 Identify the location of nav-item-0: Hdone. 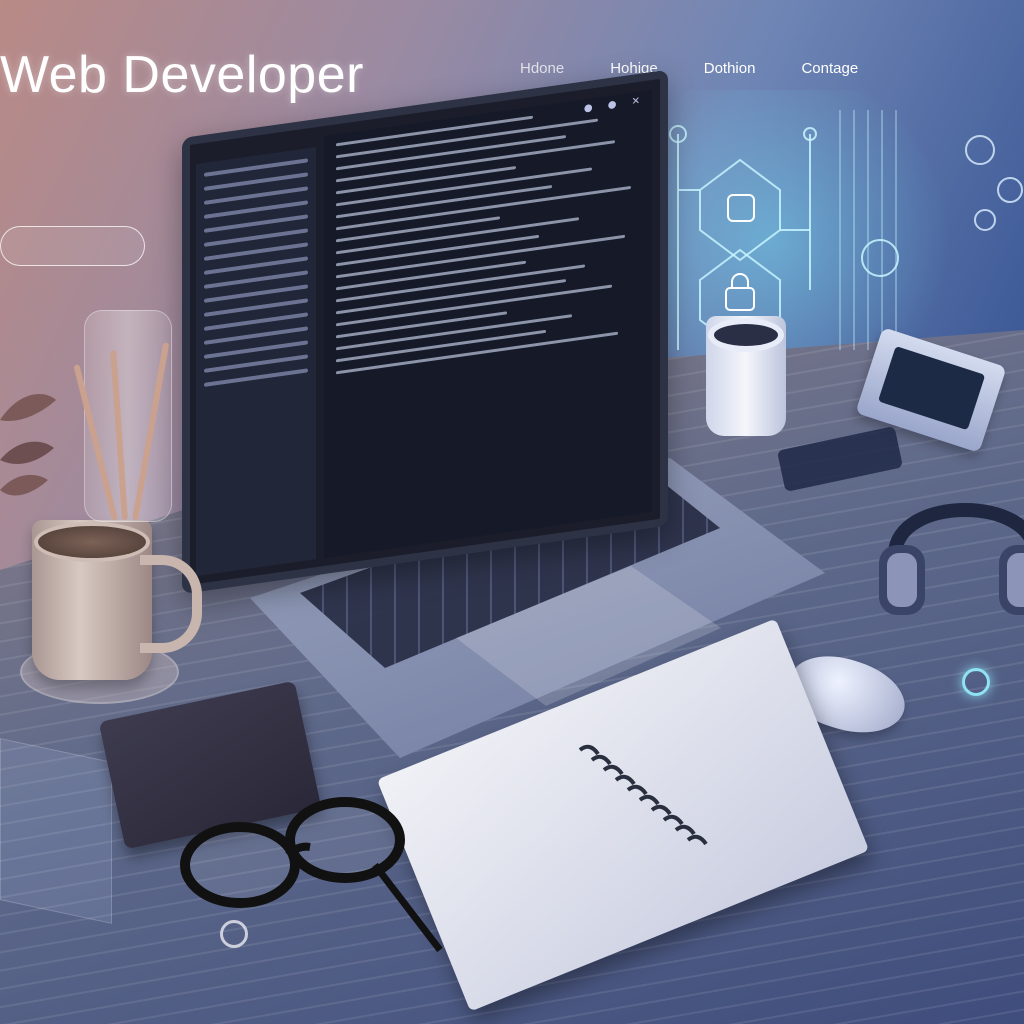
(542, 68).